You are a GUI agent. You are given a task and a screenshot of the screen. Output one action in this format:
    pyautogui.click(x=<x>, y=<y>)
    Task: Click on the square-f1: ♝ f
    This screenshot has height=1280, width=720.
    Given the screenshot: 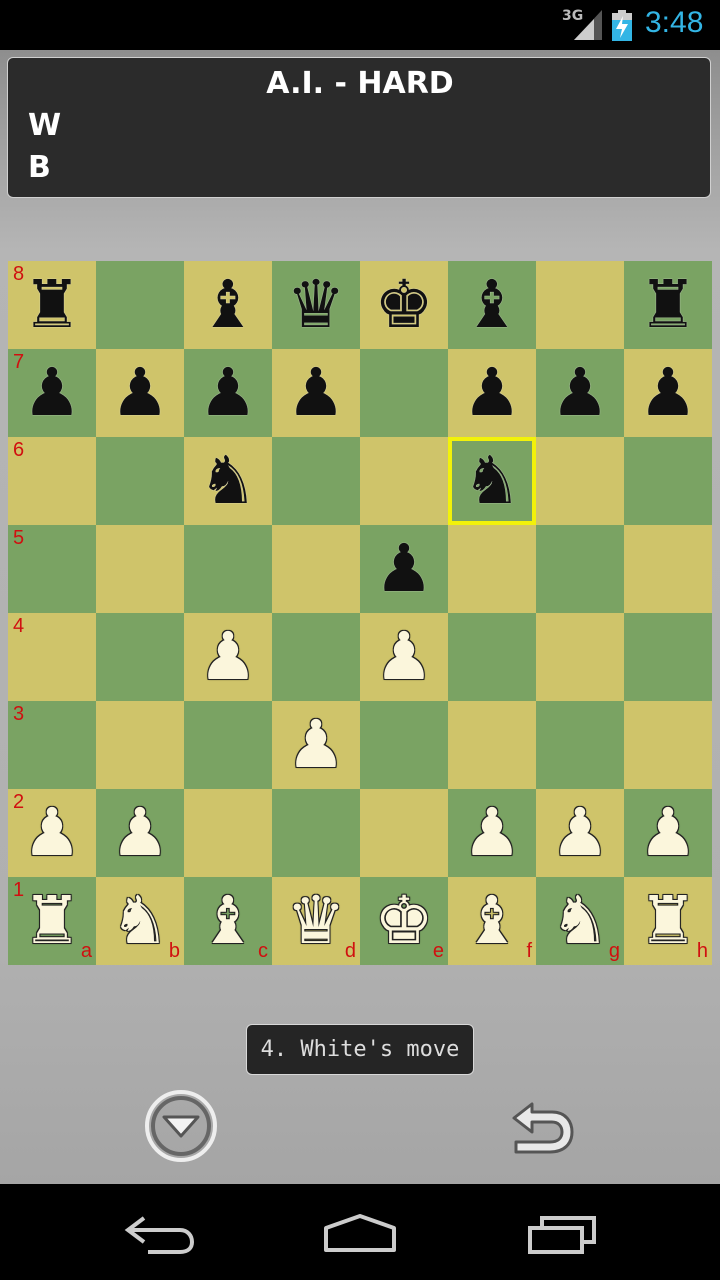 What is the action you would take?
    pyautogui.click(x=492, y=921)
    